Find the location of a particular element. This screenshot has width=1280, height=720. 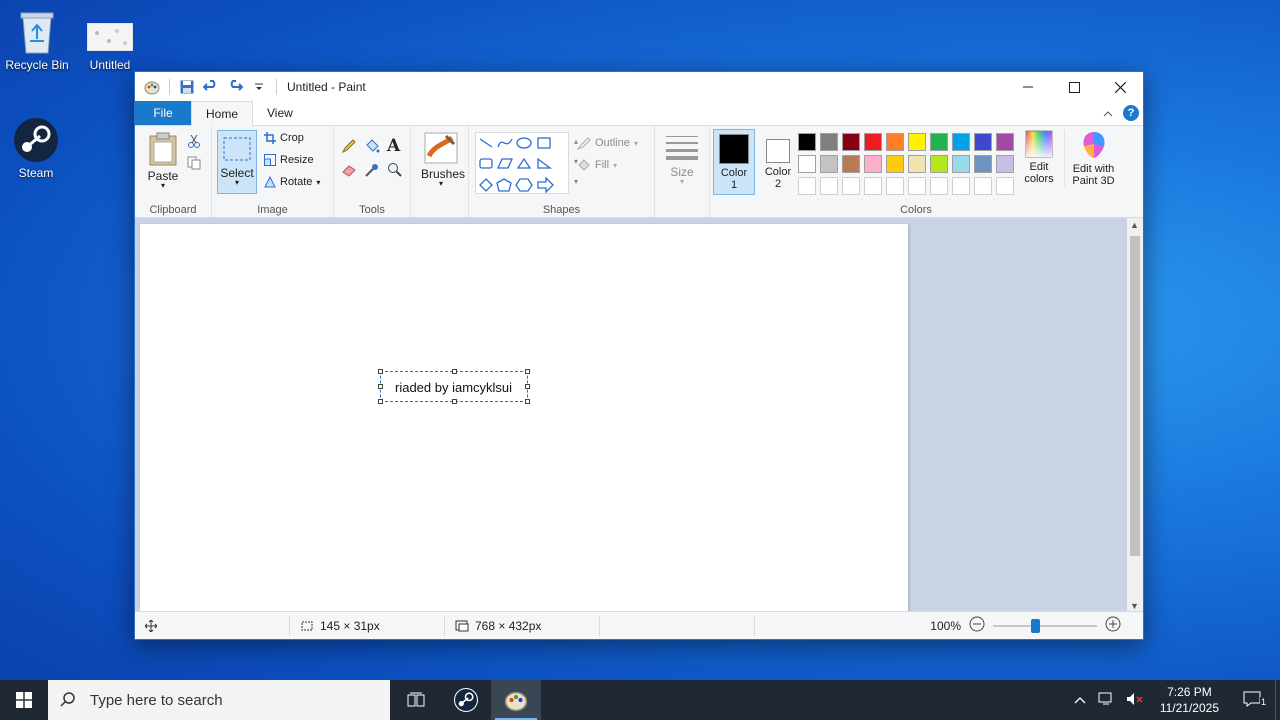

zoom-slider is located at coordinates (1045, 625).